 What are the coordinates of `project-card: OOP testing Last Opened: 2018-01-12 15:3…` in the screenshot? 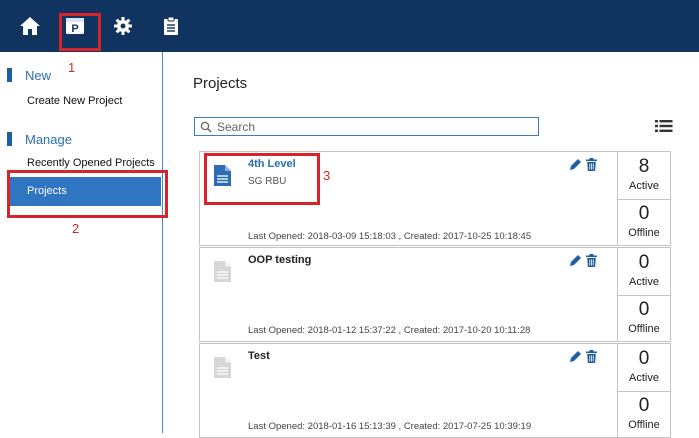 It's located at (410, 294).